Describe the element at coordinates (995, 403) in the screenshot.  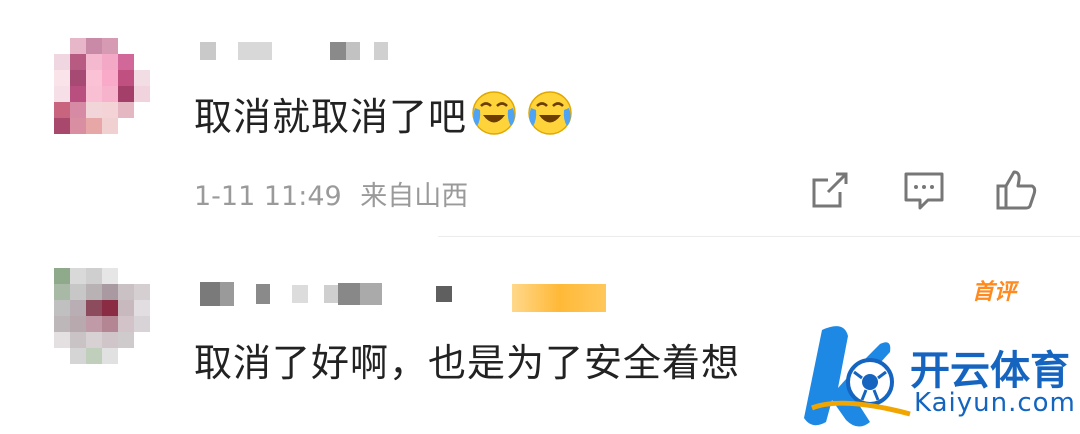
I see `watermark-url: Kaiyun.com` at that location.